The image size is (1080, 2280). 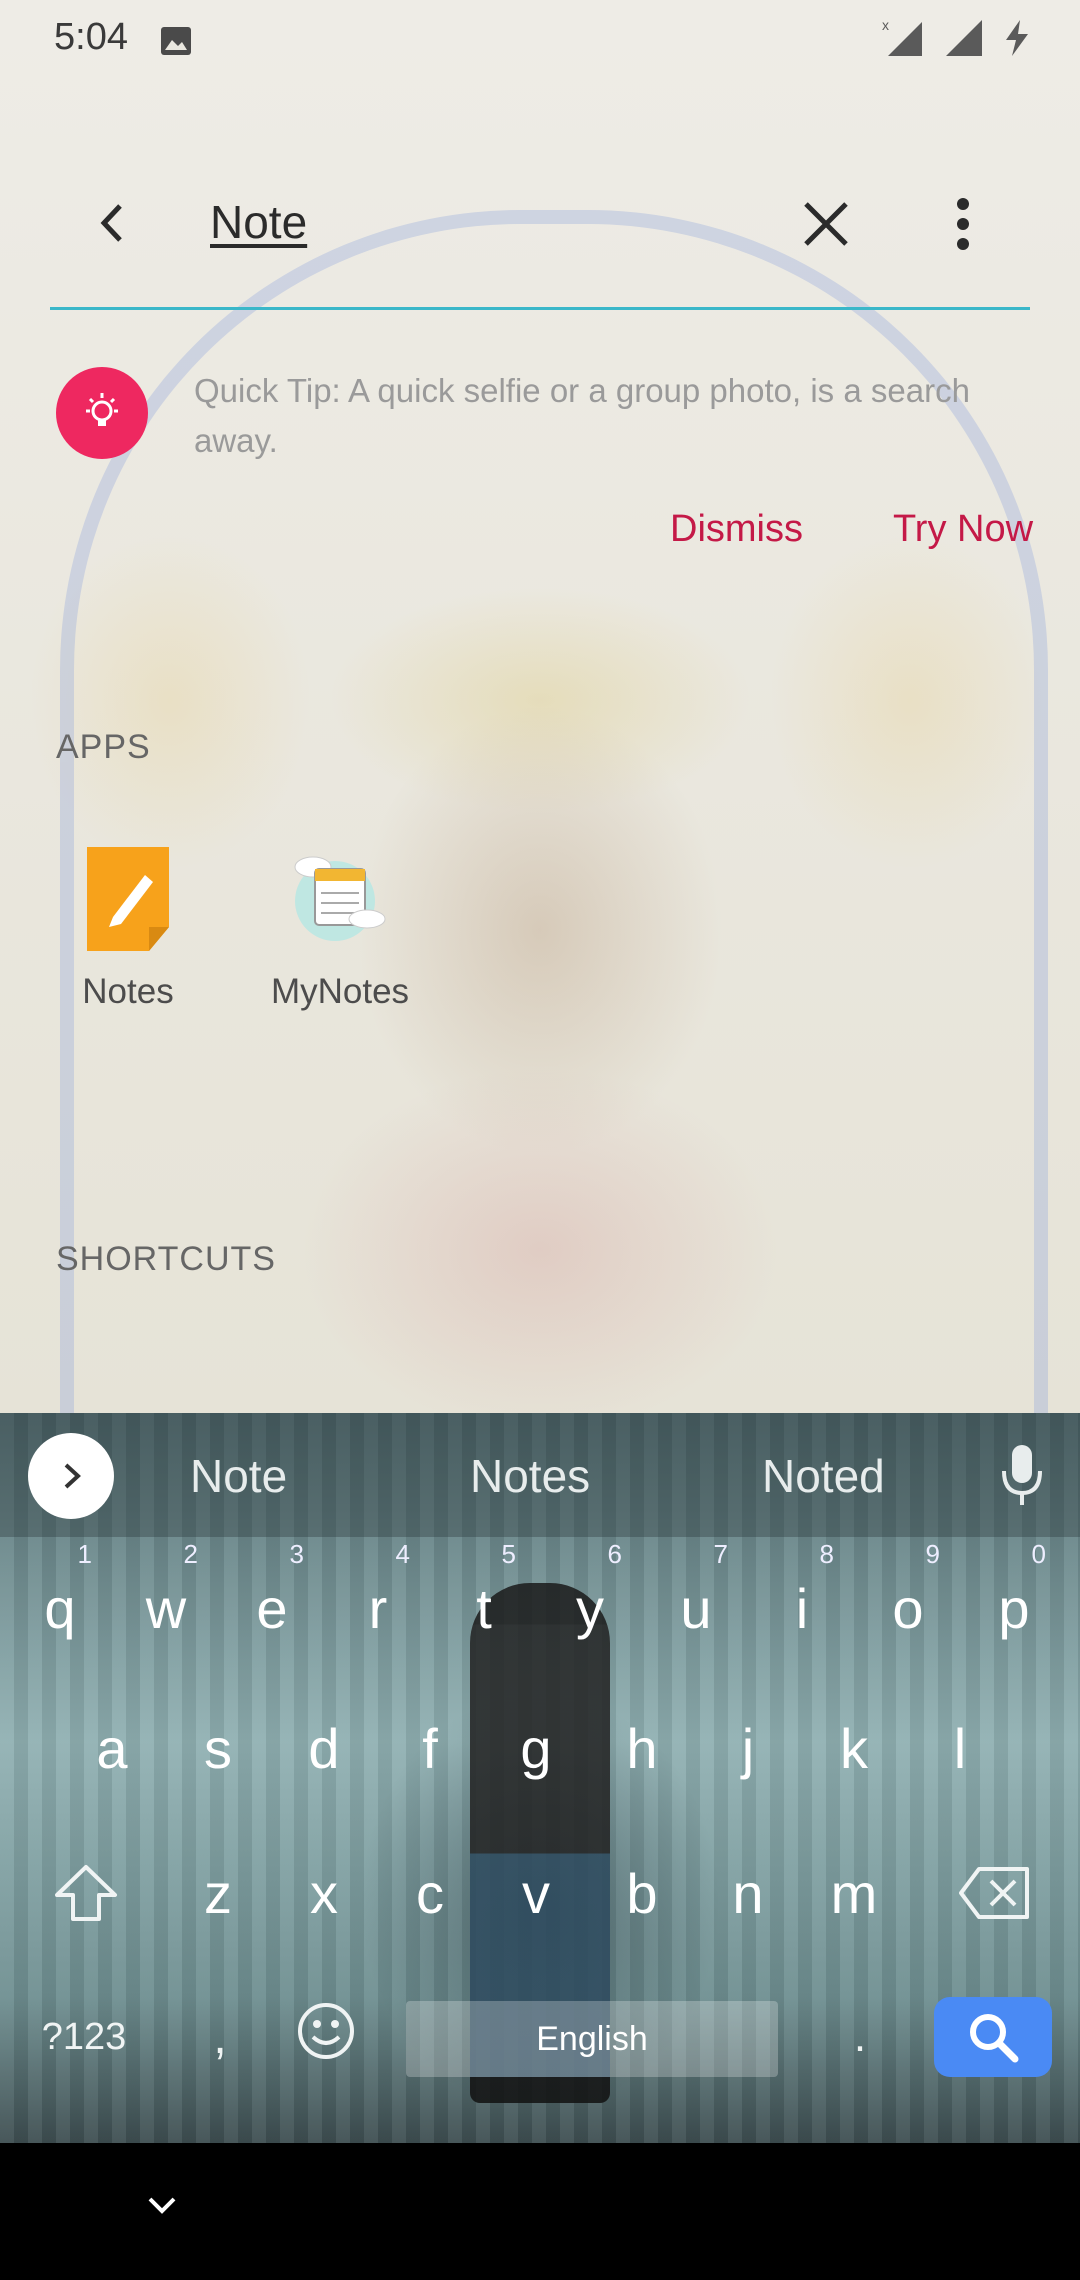 I want to click on key-number-hint: 7, so click(x=720, y=1554).